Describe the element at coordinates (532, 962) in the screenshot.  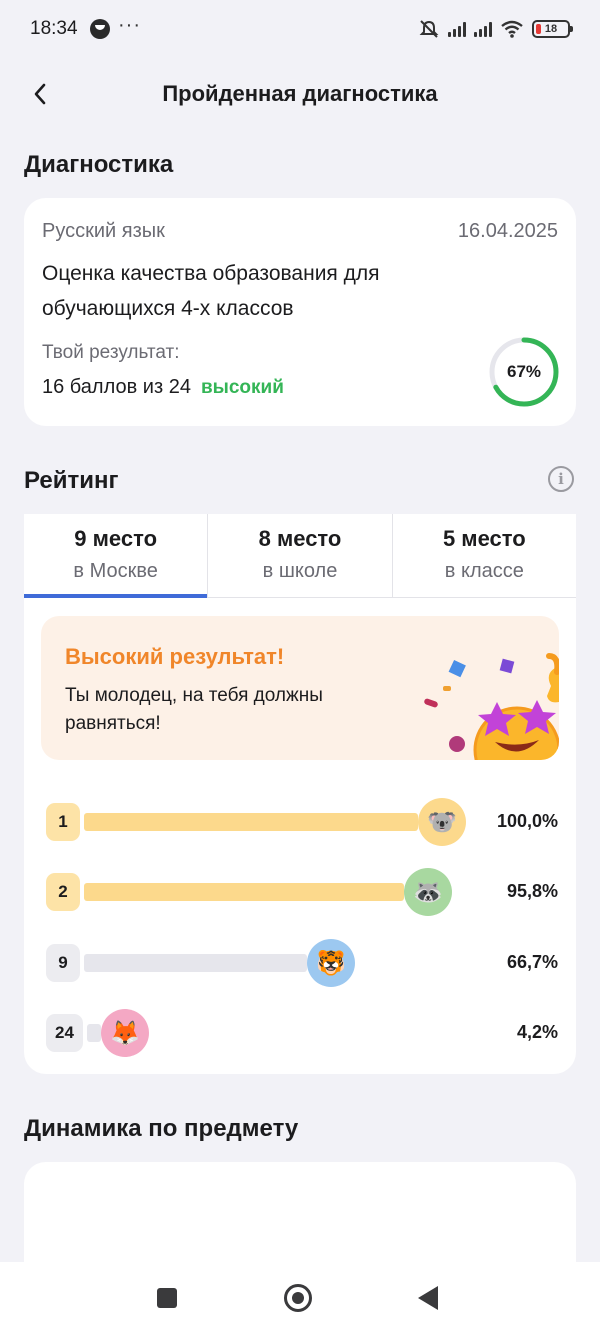
I see `rank-percent: 66,7%` at that location.